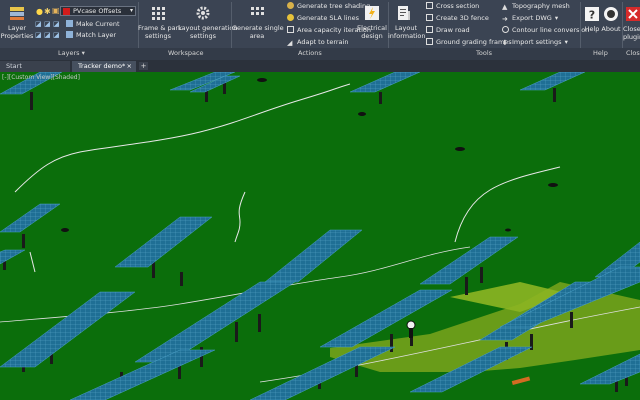  I want to click on help-group-title: Help, so click(600, 53).